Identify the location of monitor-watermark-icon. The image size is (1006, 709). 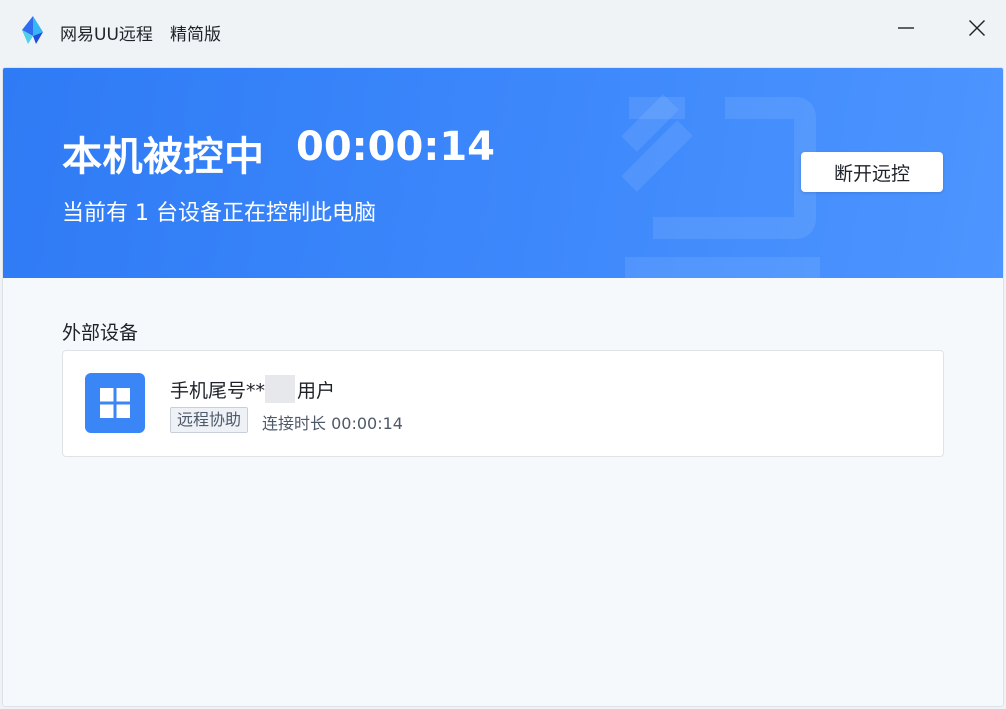
(720, 183).